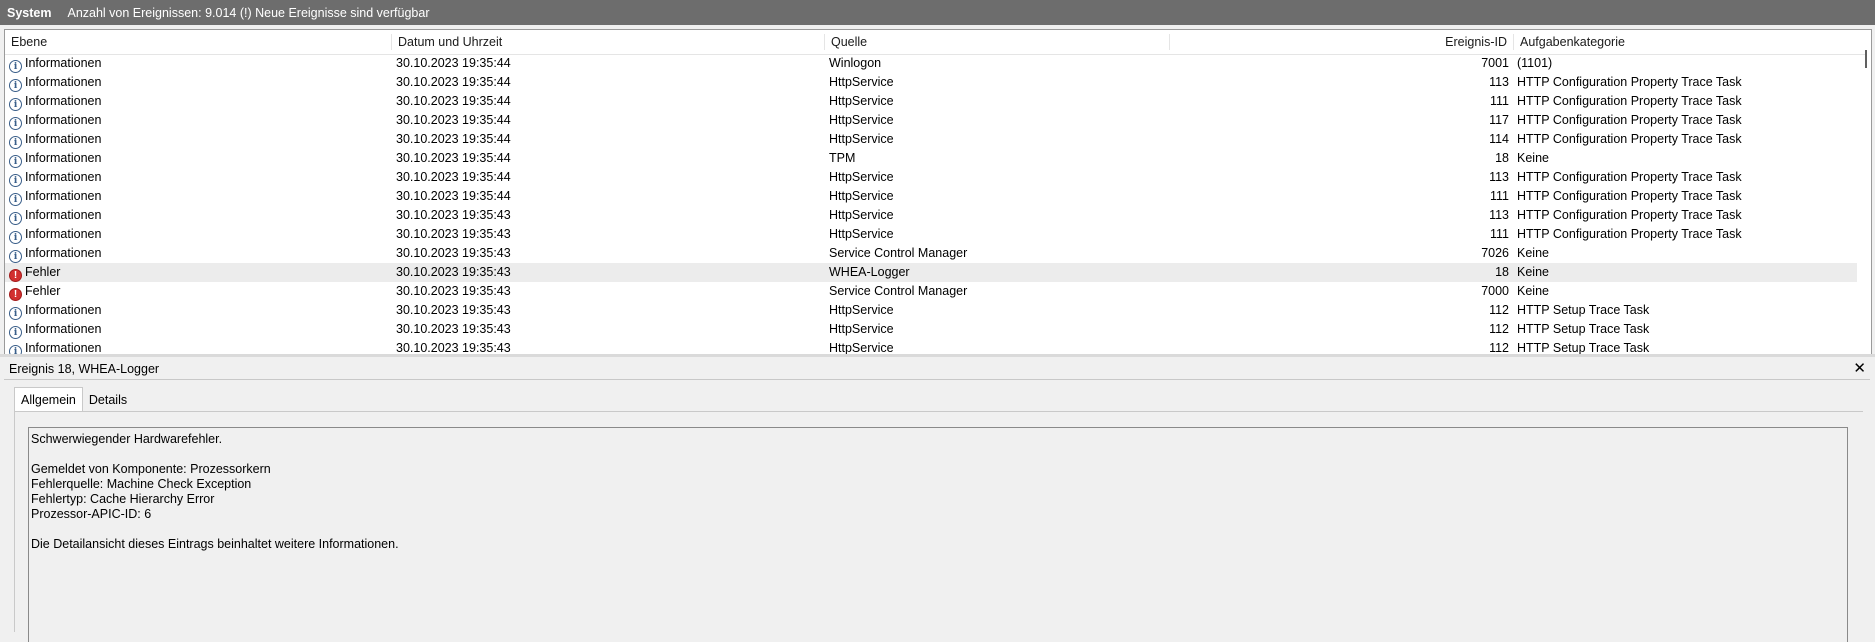 The width and height of the screenshot is (1875, 642). What do you see at coordinates (1866, 59) in the screenshot?
I see `scrollbar-thumb` at bounding box center [1866, 59].